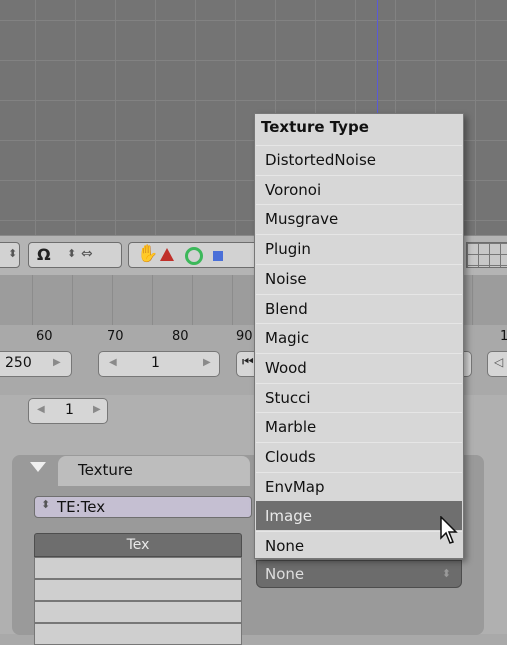 Image resolution: width=507 pixels, height=645 pixels. I want to click on pivot-select-button: Ω ⬍ ⇔, so click(75, 255).